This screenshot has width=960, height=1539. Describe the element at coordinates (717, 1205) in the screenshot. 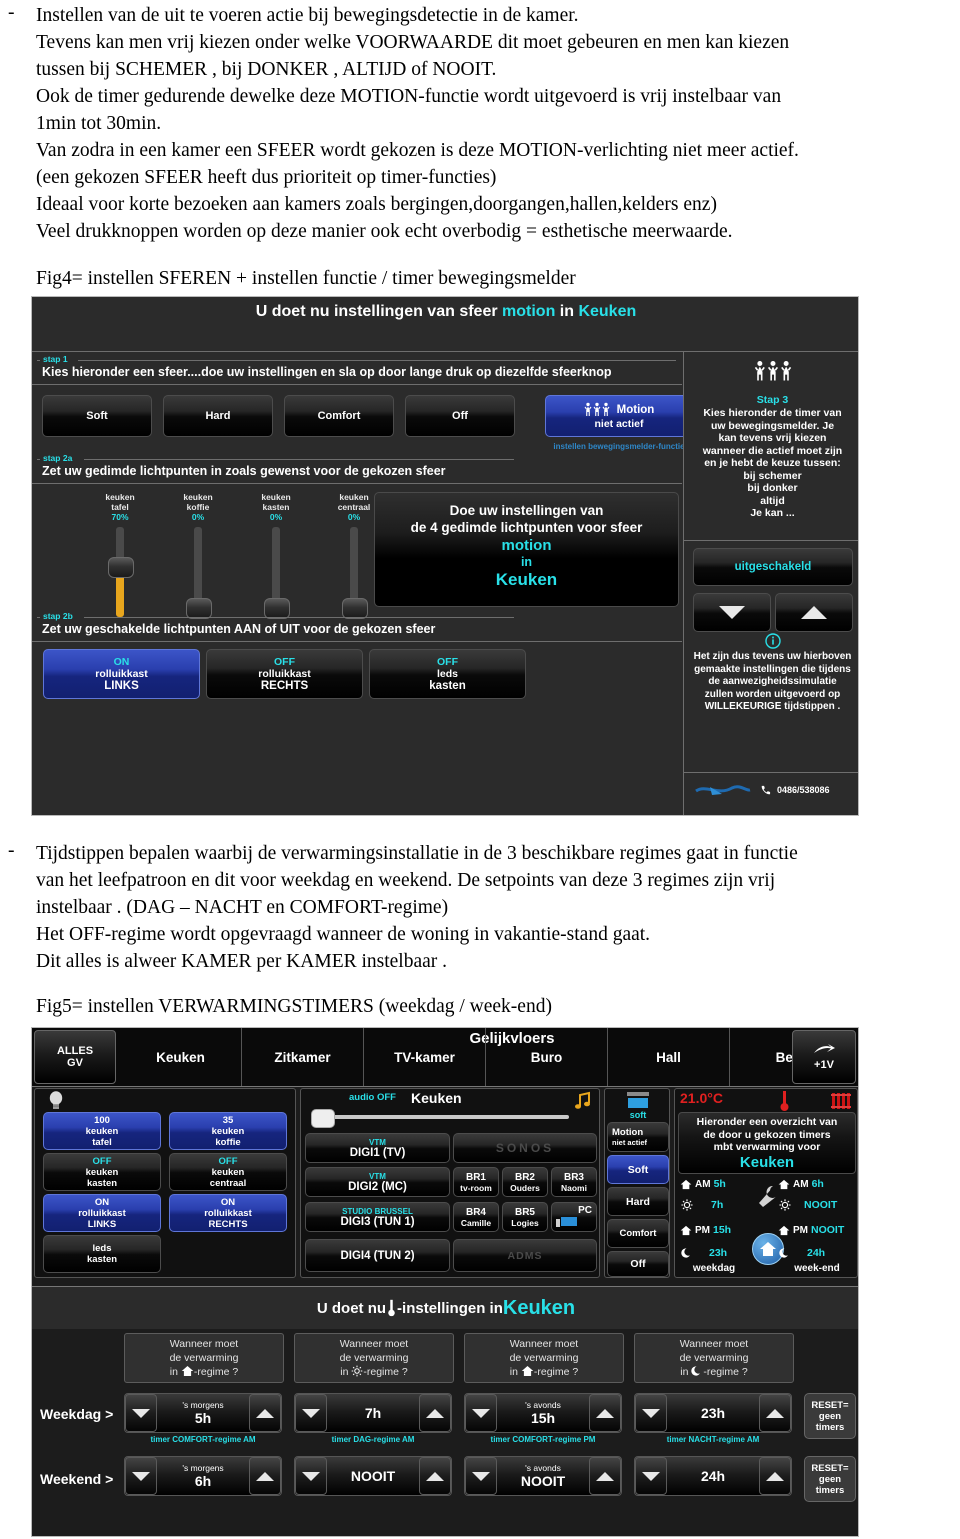

I see `timer-weekdag-value: 7h` at that location.